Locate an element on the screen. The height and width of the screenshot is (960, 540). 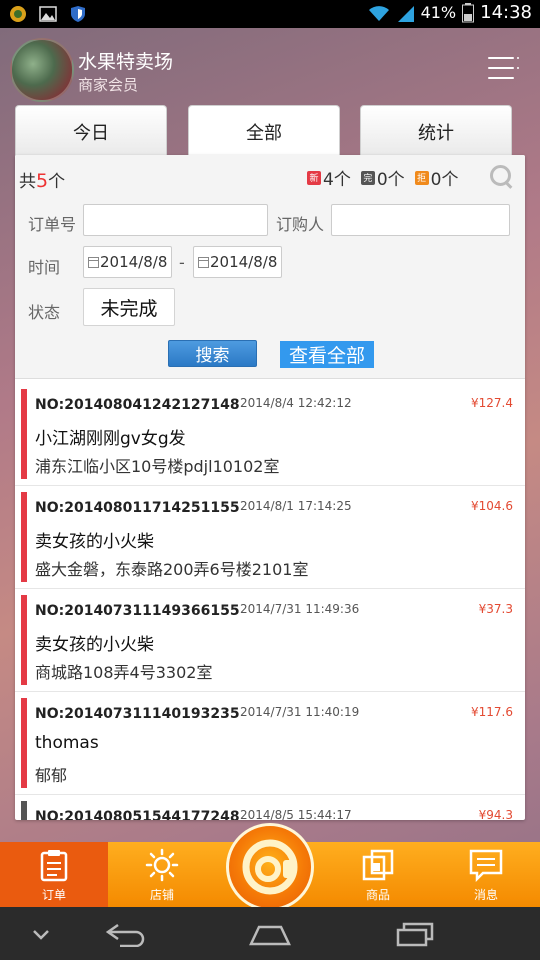
order-address: 浦东江临小区10号楼pdjl10102室 is located at coordinates (157, 466).